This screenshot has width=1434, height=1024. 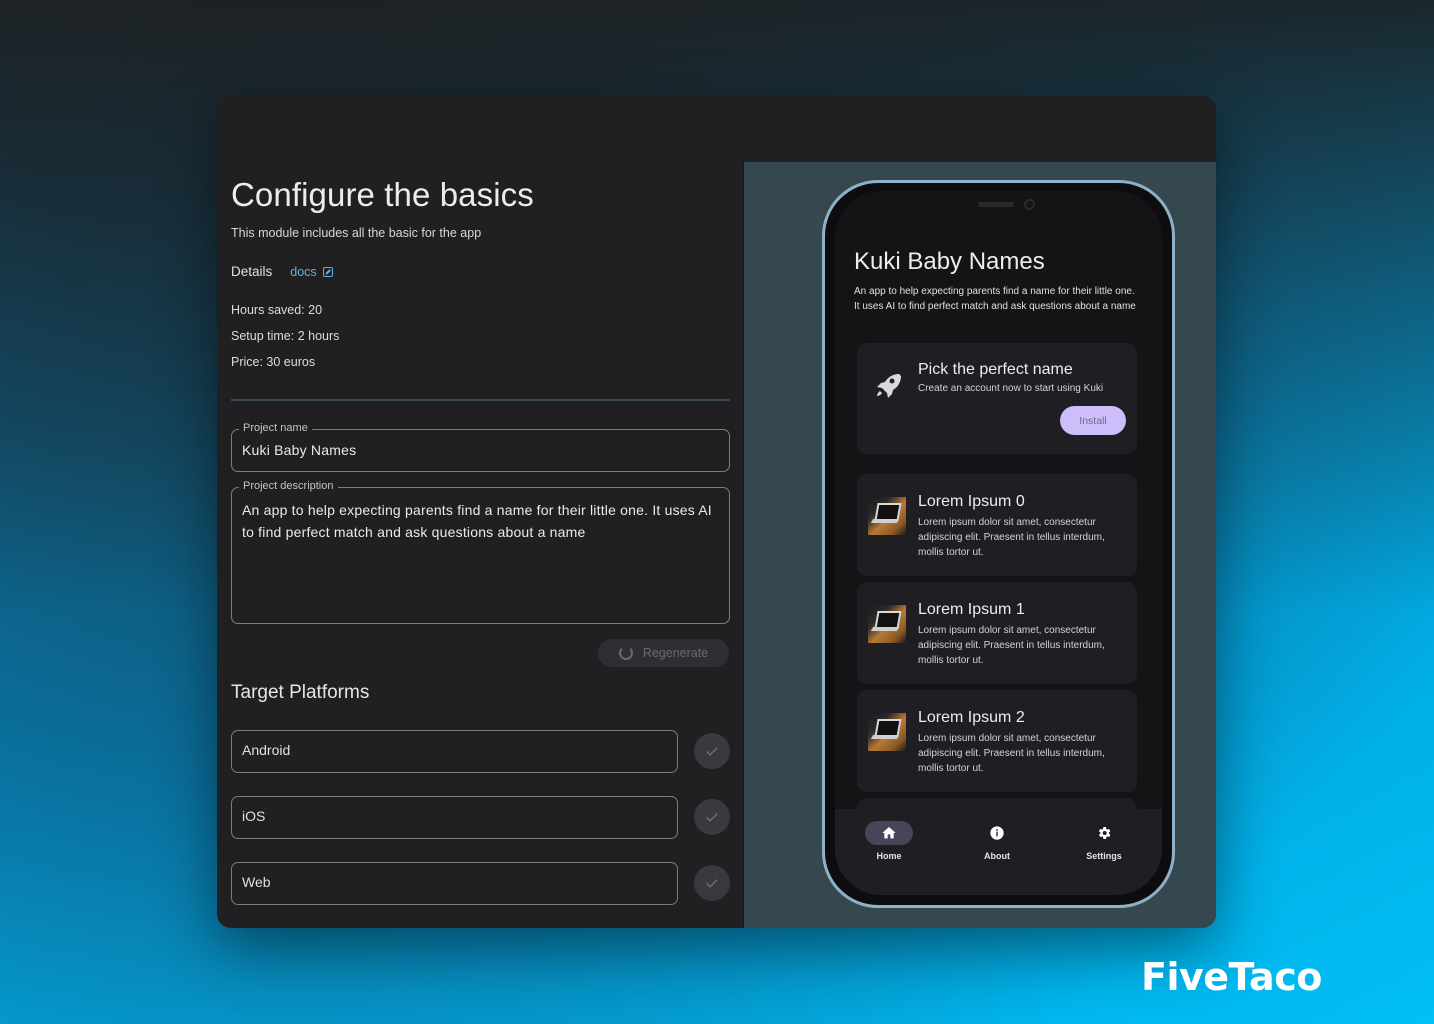 What do you see at coordinates (997, 856) in the screenshot?
I see `nav-about-label: About` at bounding box center [997, 856].